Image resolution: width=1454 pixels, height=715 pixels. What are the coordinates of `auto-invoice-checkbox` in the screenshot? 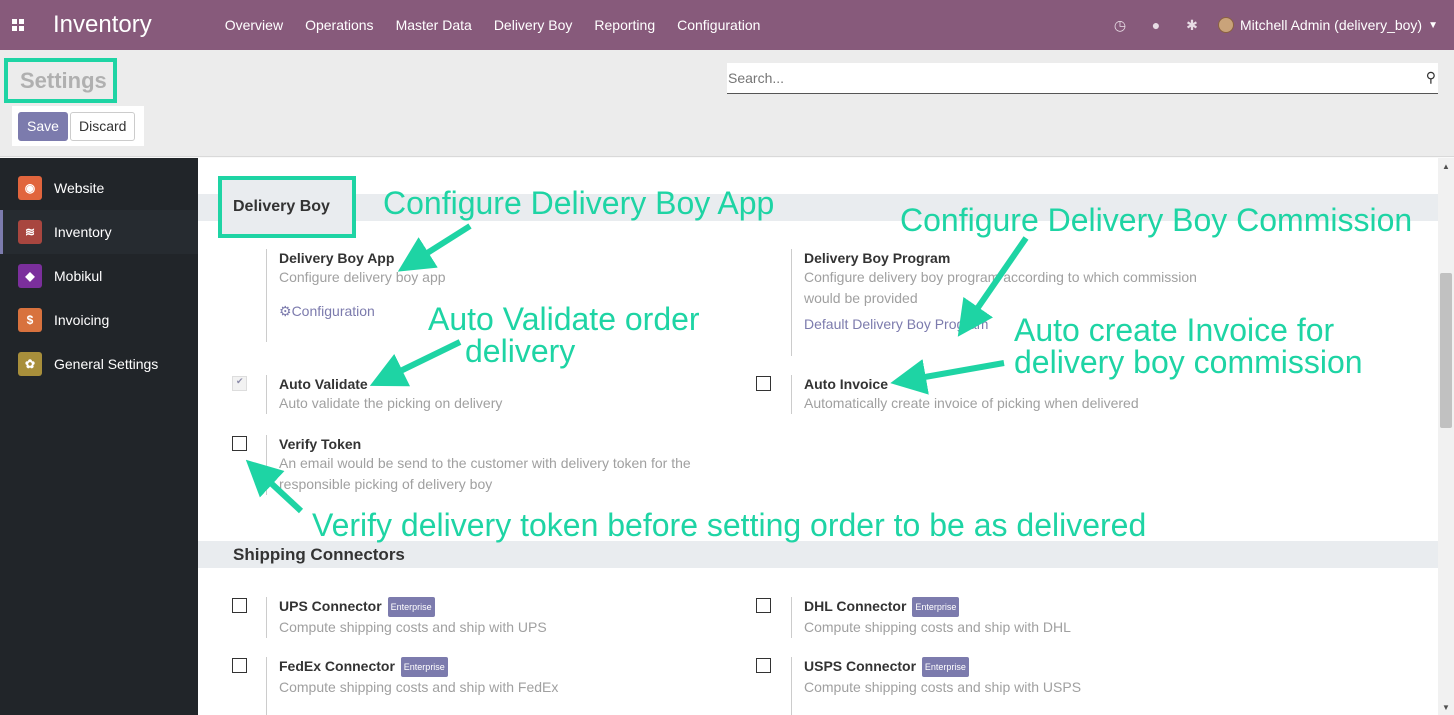 It's located at (763, 383).